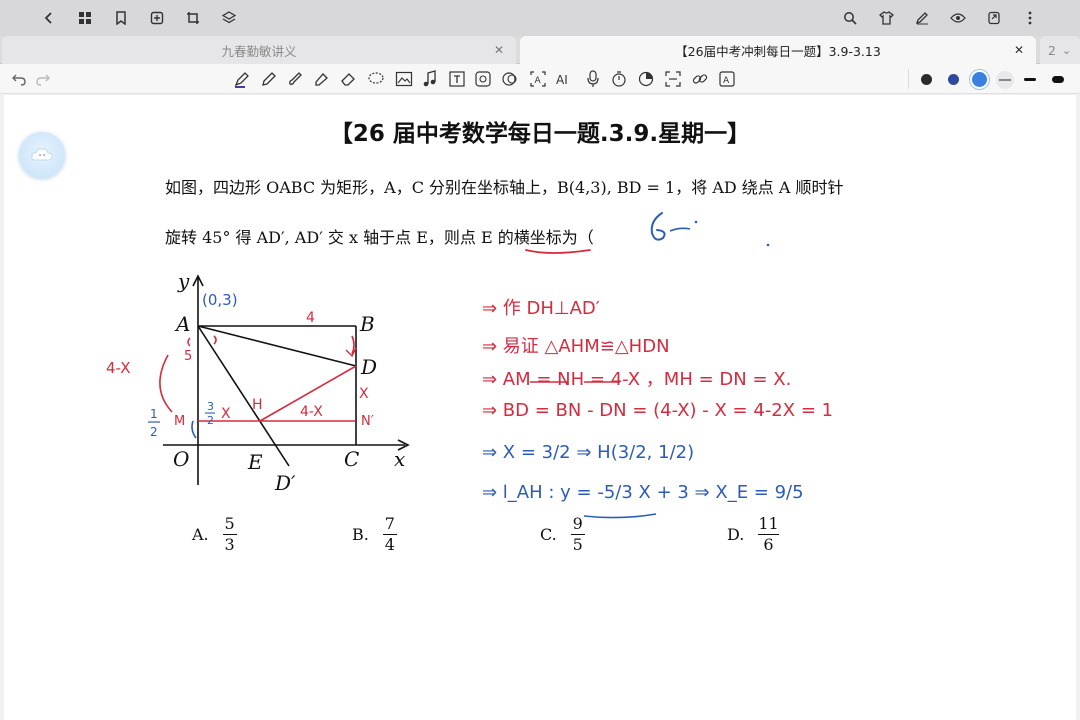 The width and height of the screenshot is (1080, 720). I want to click on half-bottom-annotation: 2, so click(154, 432).